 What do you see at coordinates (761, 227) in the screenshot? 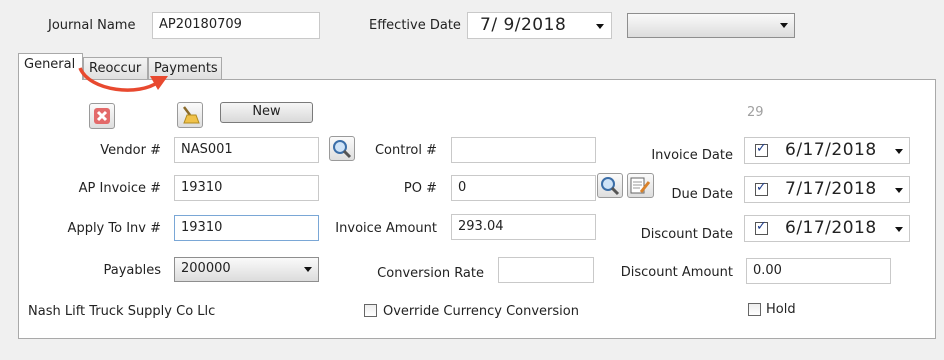
I see `discount-date-checkbox` at bounding box center [761, 227].